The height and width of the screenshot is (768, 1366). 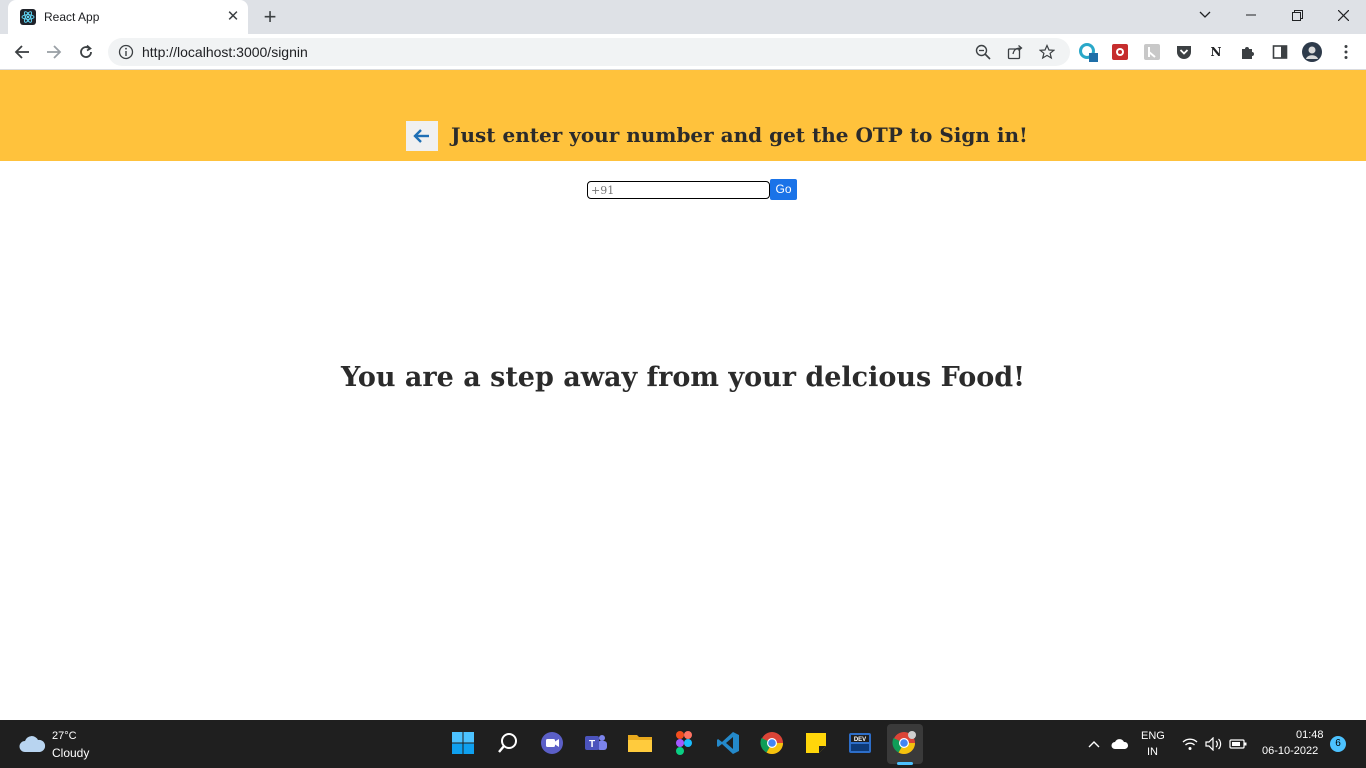 I want to click on more-menu-icon, so click(x=1346, y=52).